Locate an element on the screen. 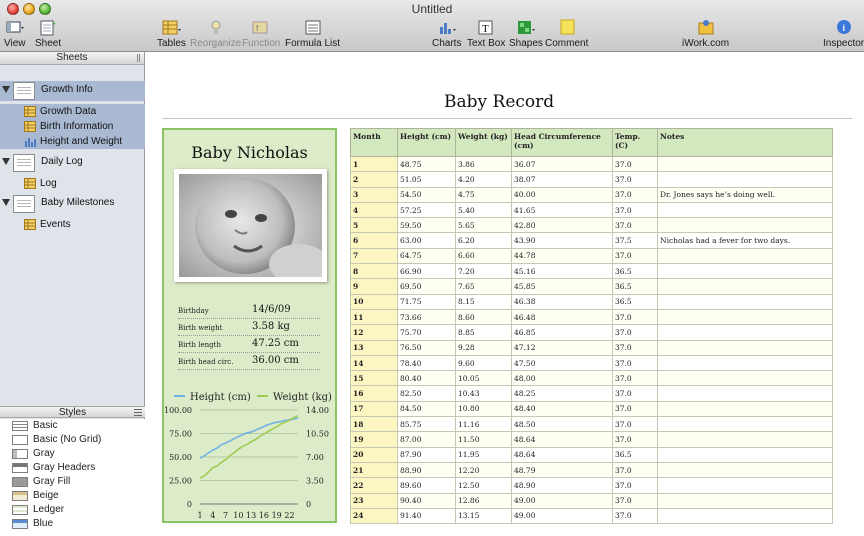  shapes-button: Shapes is located at coordinates (526, 34).